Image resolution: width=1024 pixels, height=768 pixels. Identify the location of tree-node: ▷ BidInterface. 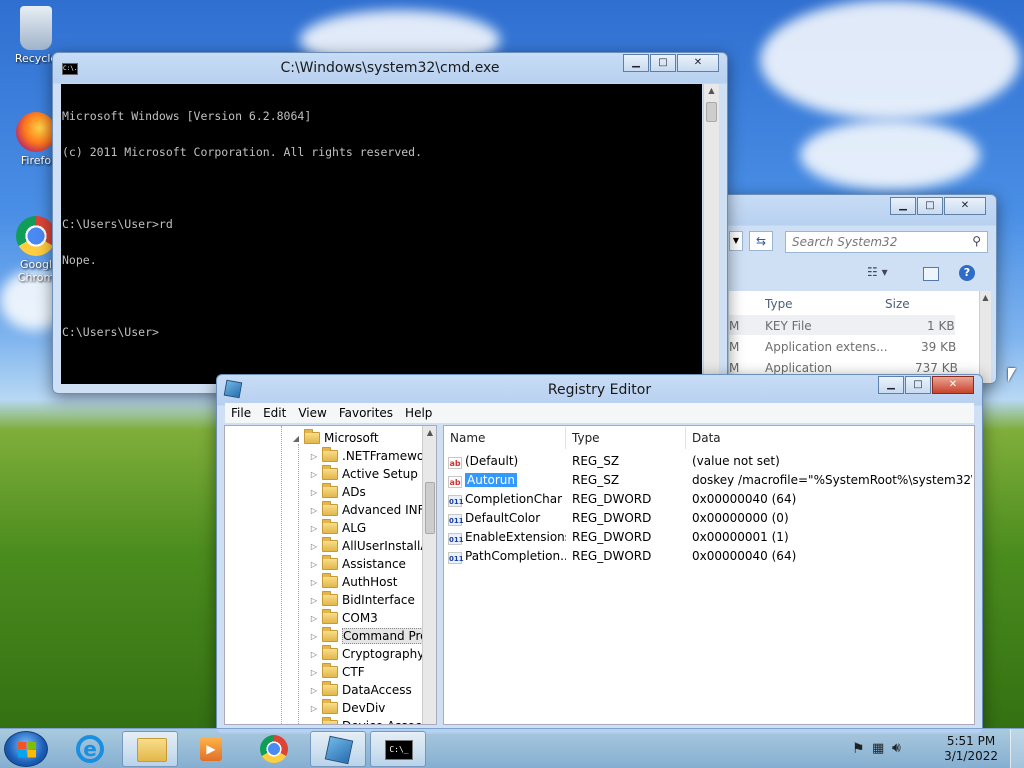
(362, 600).